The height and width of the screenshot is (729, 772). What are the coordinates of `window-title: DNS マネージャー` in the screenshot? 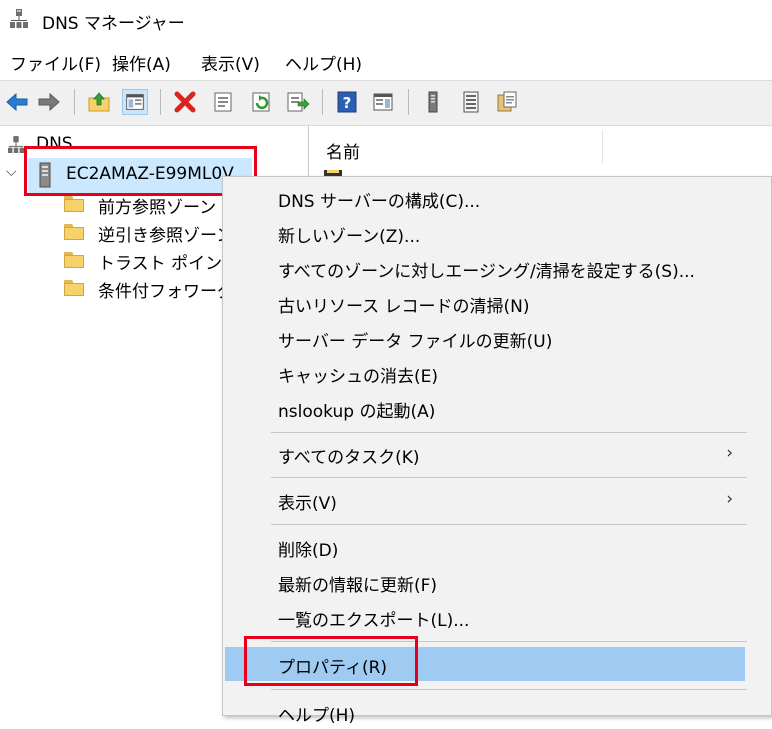 It's located at (113, 24).